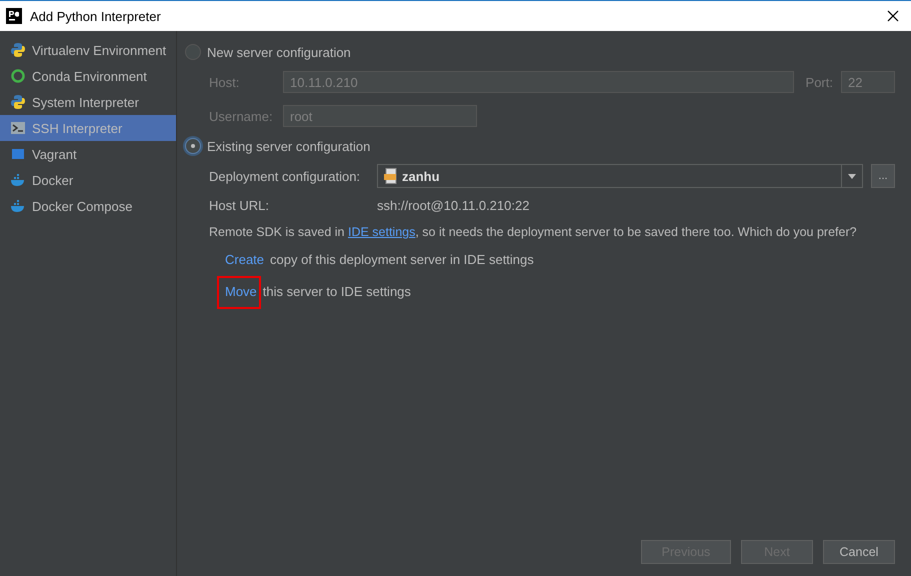 The height and width of the screenshot is (576, 911). Describe the element at coordinates (88, 76) in the screenshot. I see `sidebar-item: Conda Environment` at that location.